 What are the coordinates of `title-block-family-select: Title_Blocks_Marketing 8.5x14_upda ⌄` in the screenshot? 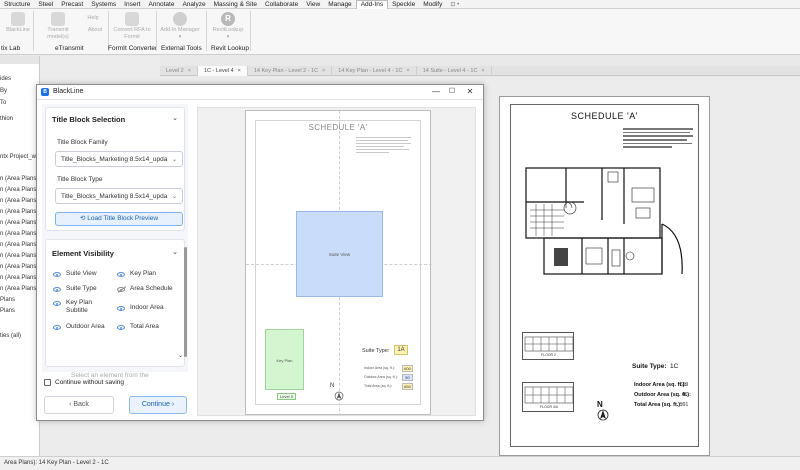 It's located at (119, 159).